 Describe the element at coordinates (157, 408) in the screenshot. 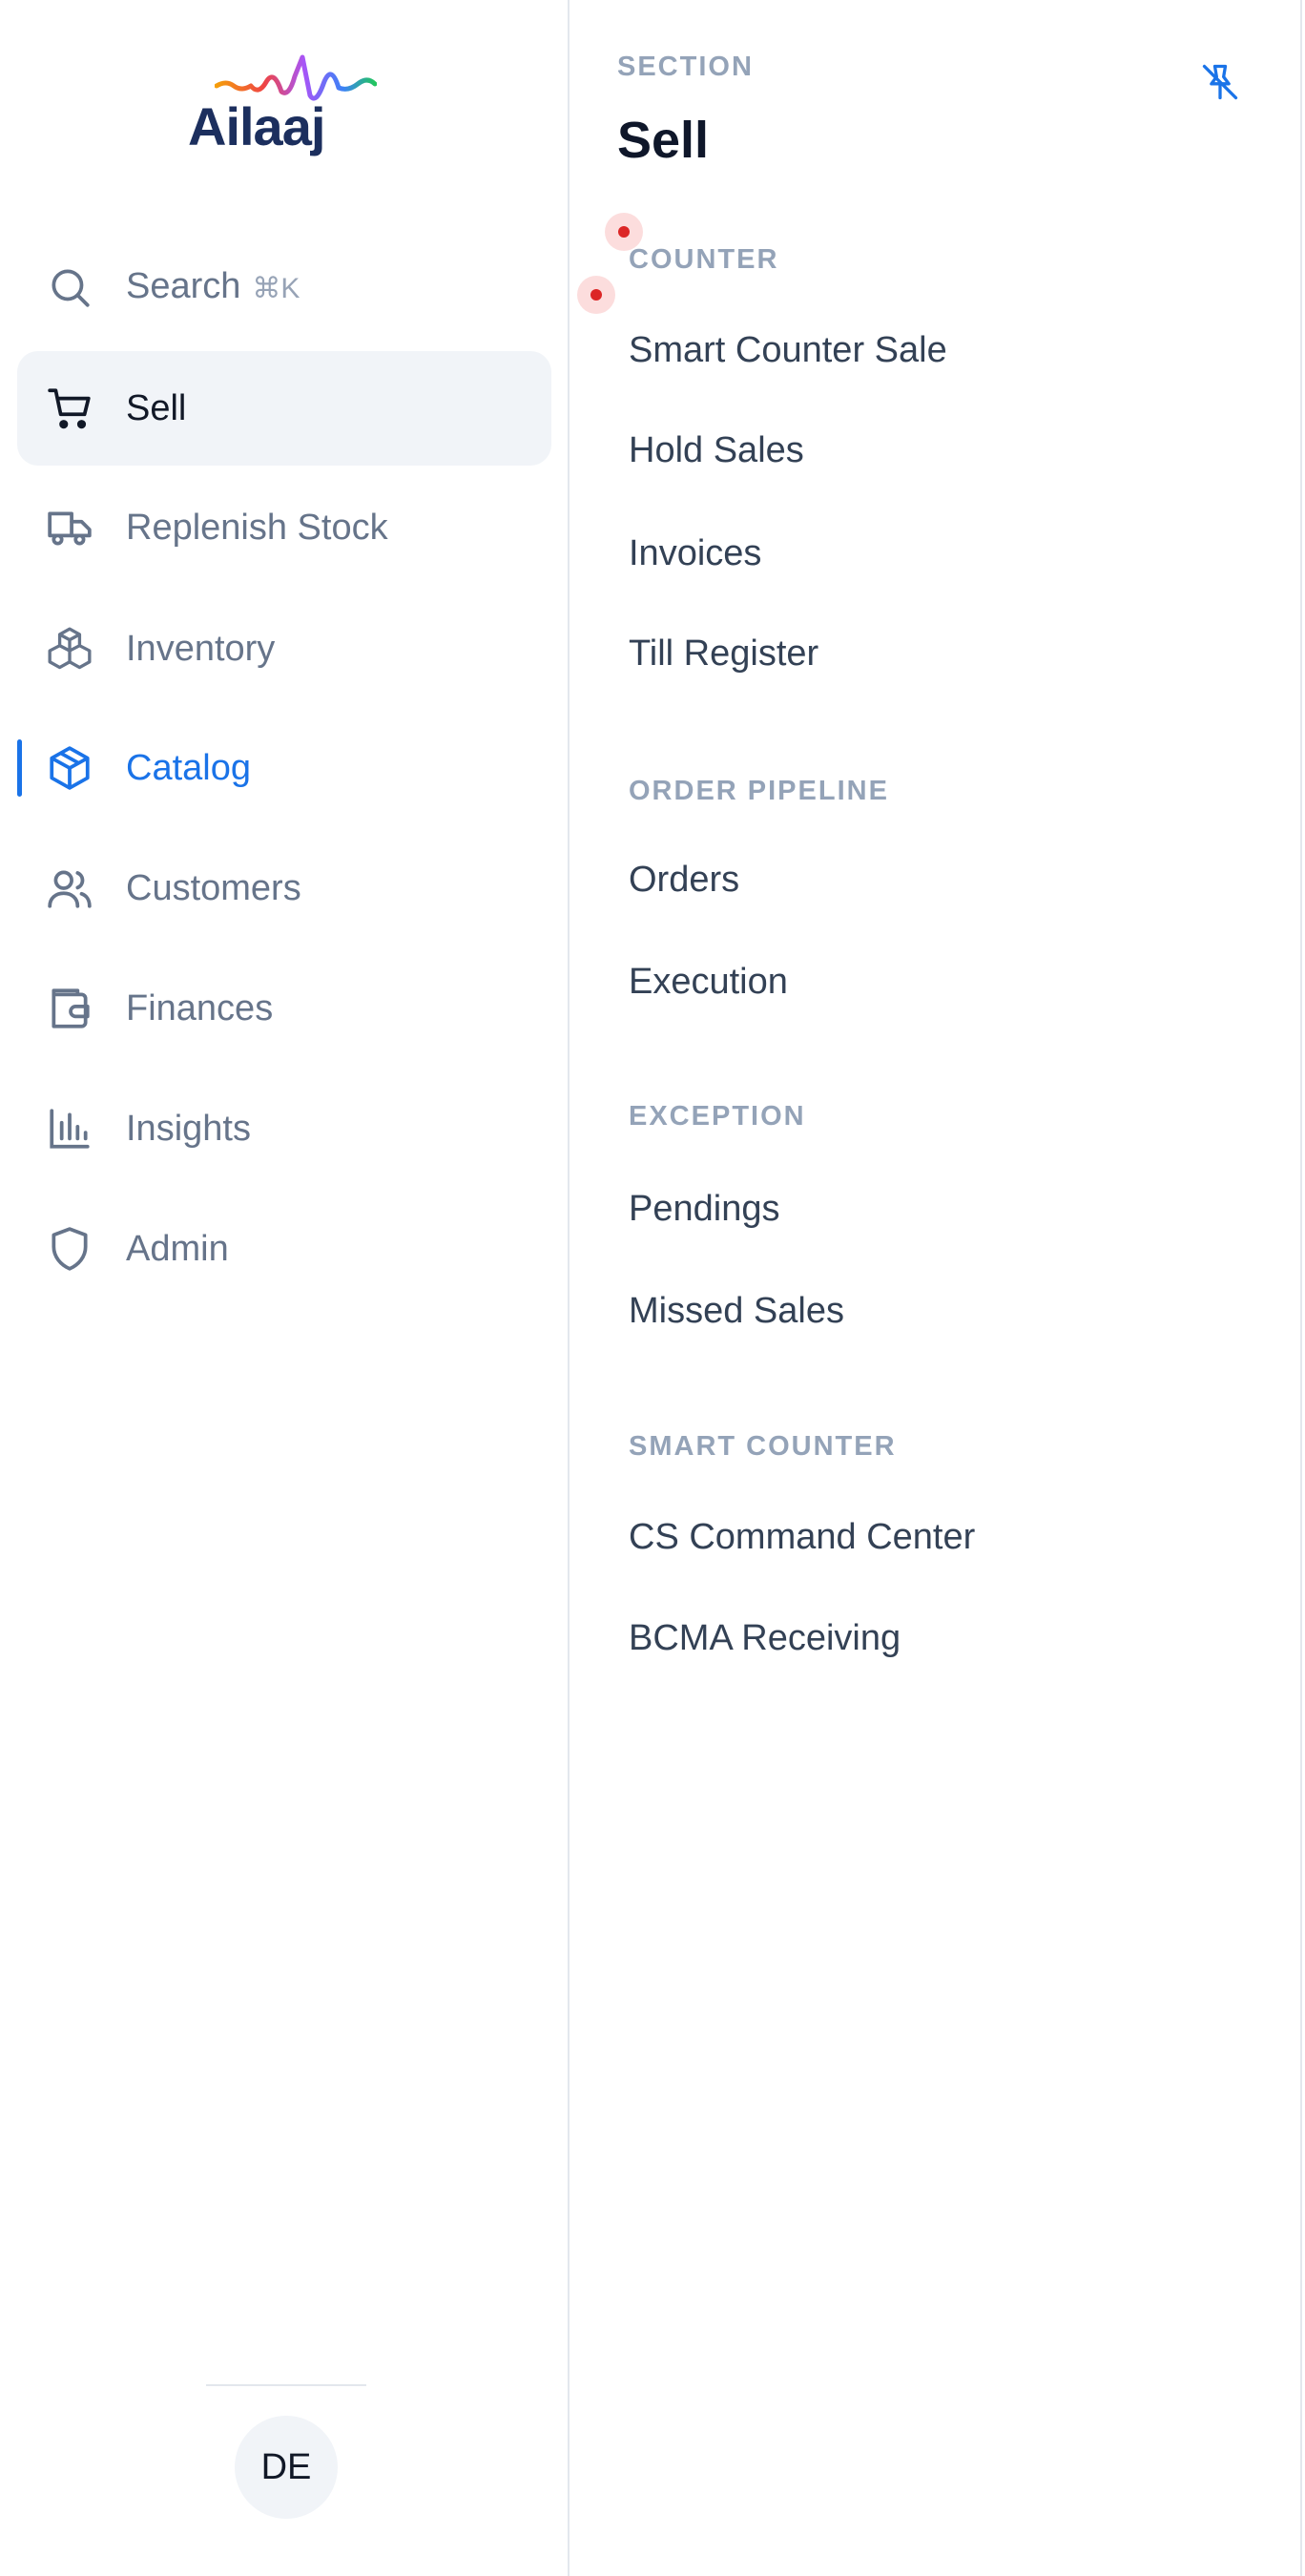

I see `sidebar-item-label: Sell` at that location.